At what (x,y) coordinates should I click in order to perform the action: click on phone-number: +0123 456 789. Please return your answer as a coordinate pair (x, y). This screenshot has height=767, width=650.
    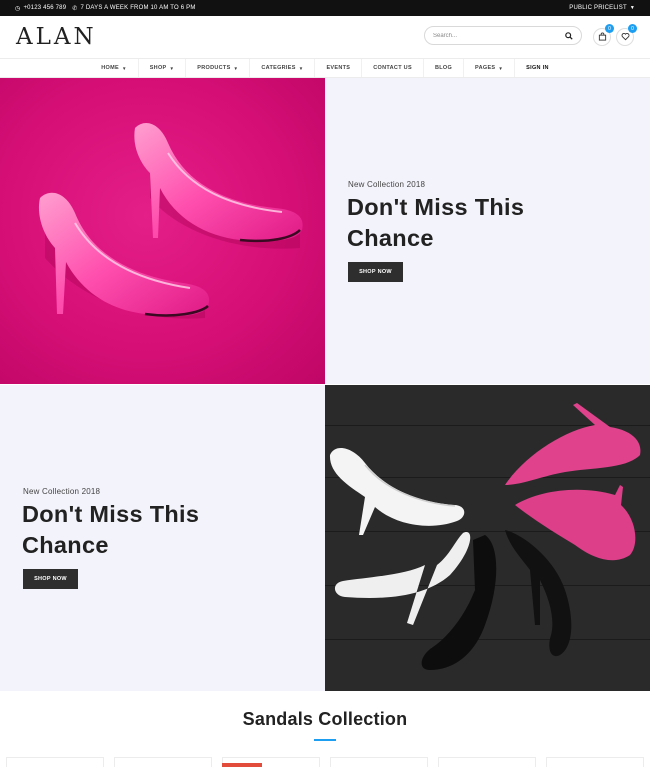
    Looking at the image, I should click on (44, 8).